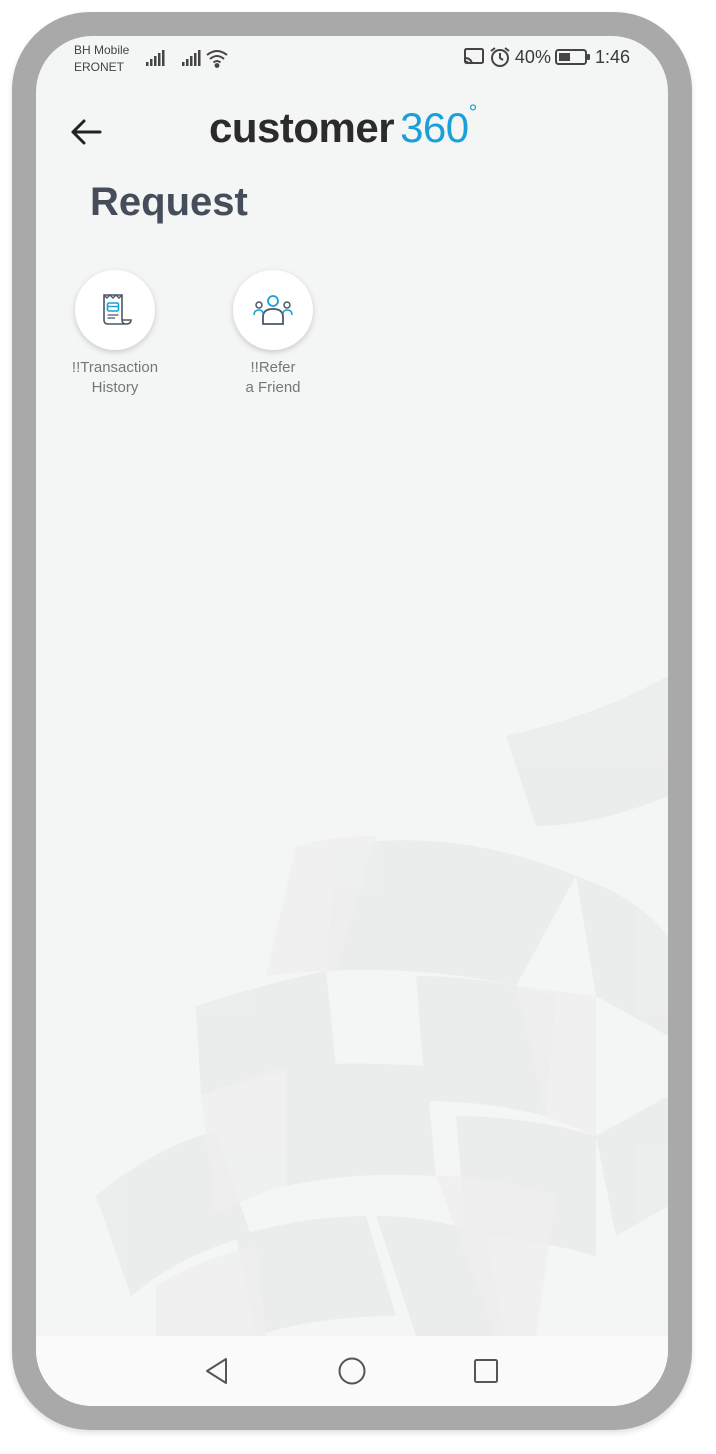 Image resolution: width=716 pixels, height=1454 pixels. I want to click on cast-icon, so click(473, 56).